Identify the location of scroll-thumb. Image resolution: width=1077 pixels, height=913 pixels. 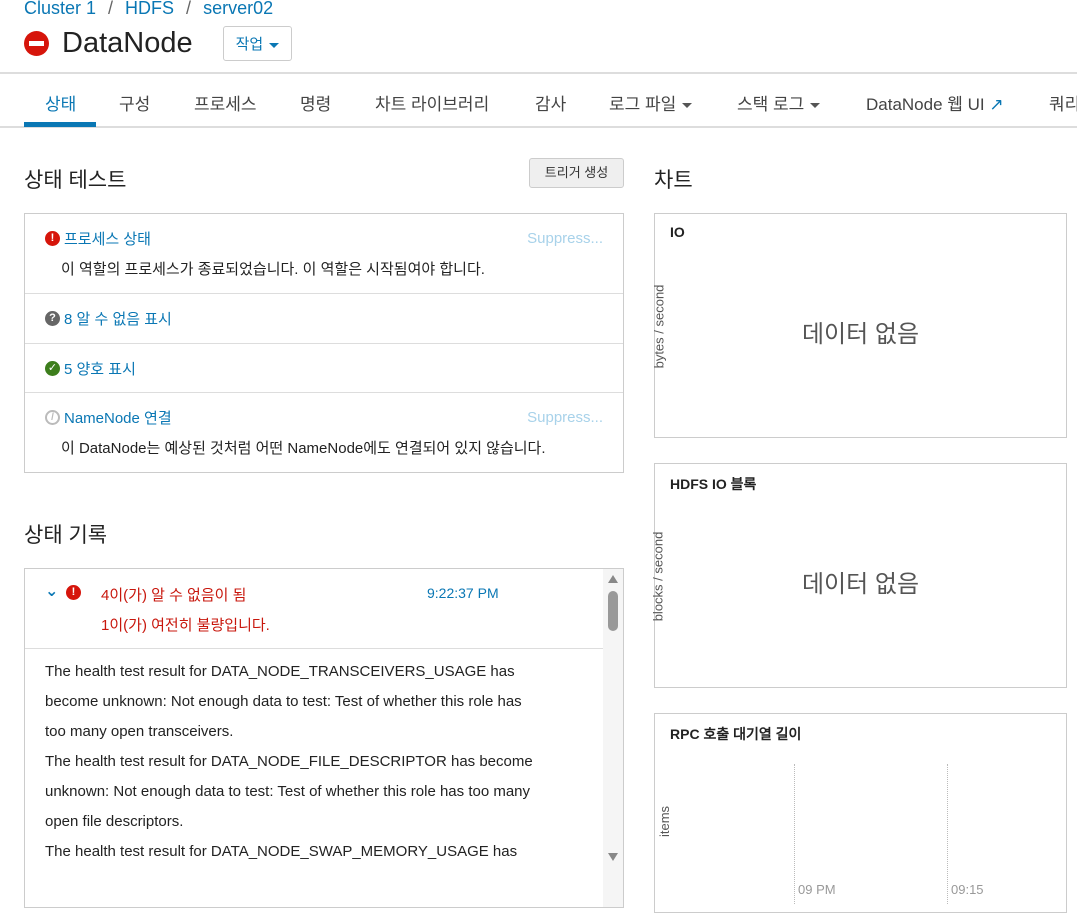
(613, 611).